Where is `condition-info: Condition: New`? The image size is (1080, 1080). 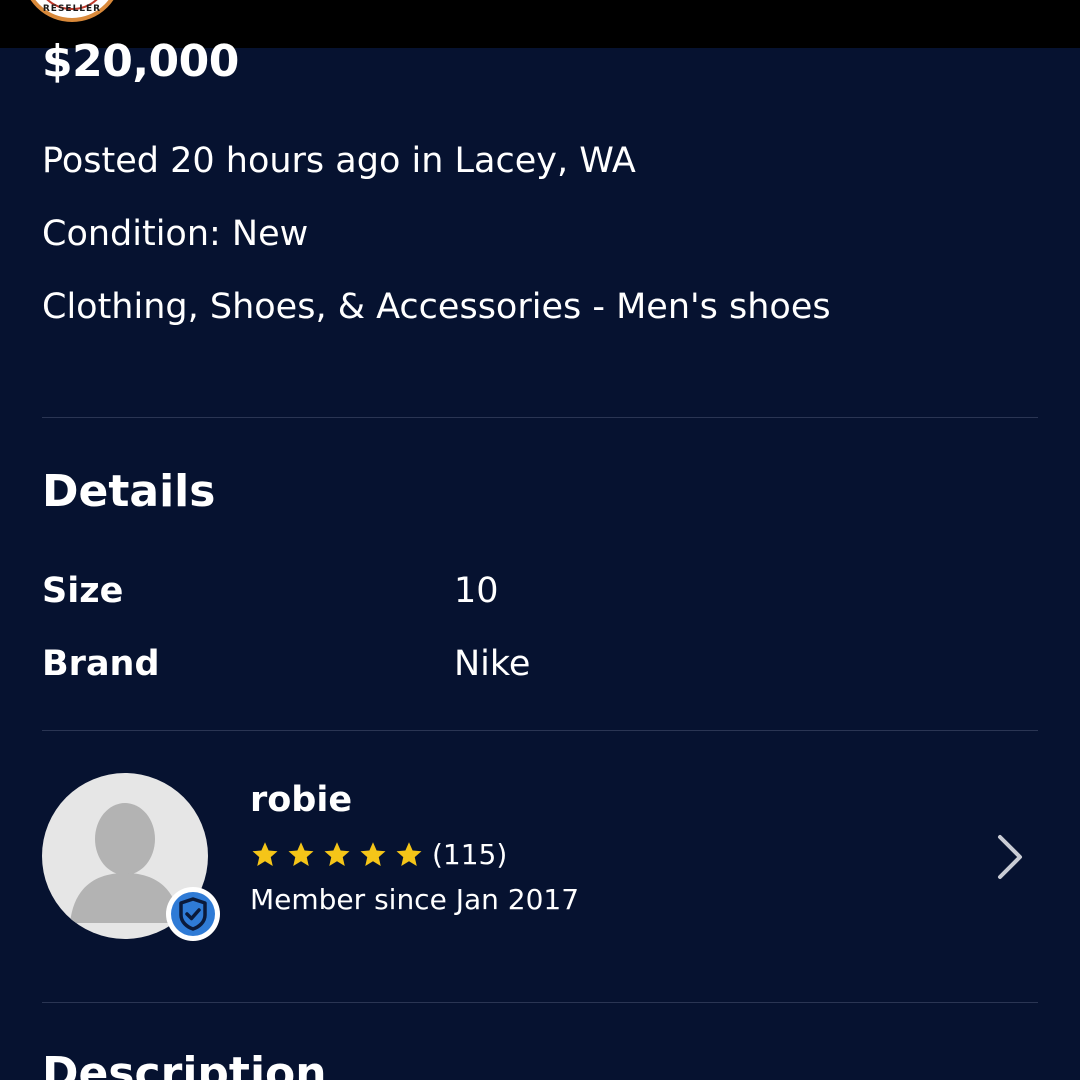
condition-info: Condition: New is located at coordinates (175, 234).